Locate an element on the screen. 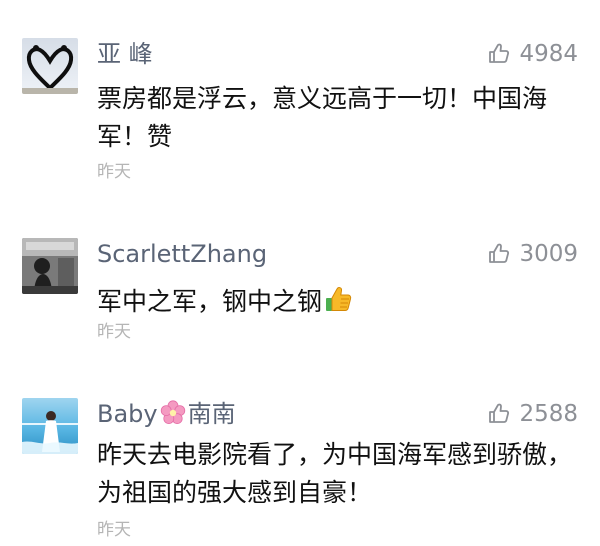 Image resolution: width=600 pixels, height=546 pixels. comment-text-content: 军中之军，钢中之钢 is located at coordinates (210, 301).